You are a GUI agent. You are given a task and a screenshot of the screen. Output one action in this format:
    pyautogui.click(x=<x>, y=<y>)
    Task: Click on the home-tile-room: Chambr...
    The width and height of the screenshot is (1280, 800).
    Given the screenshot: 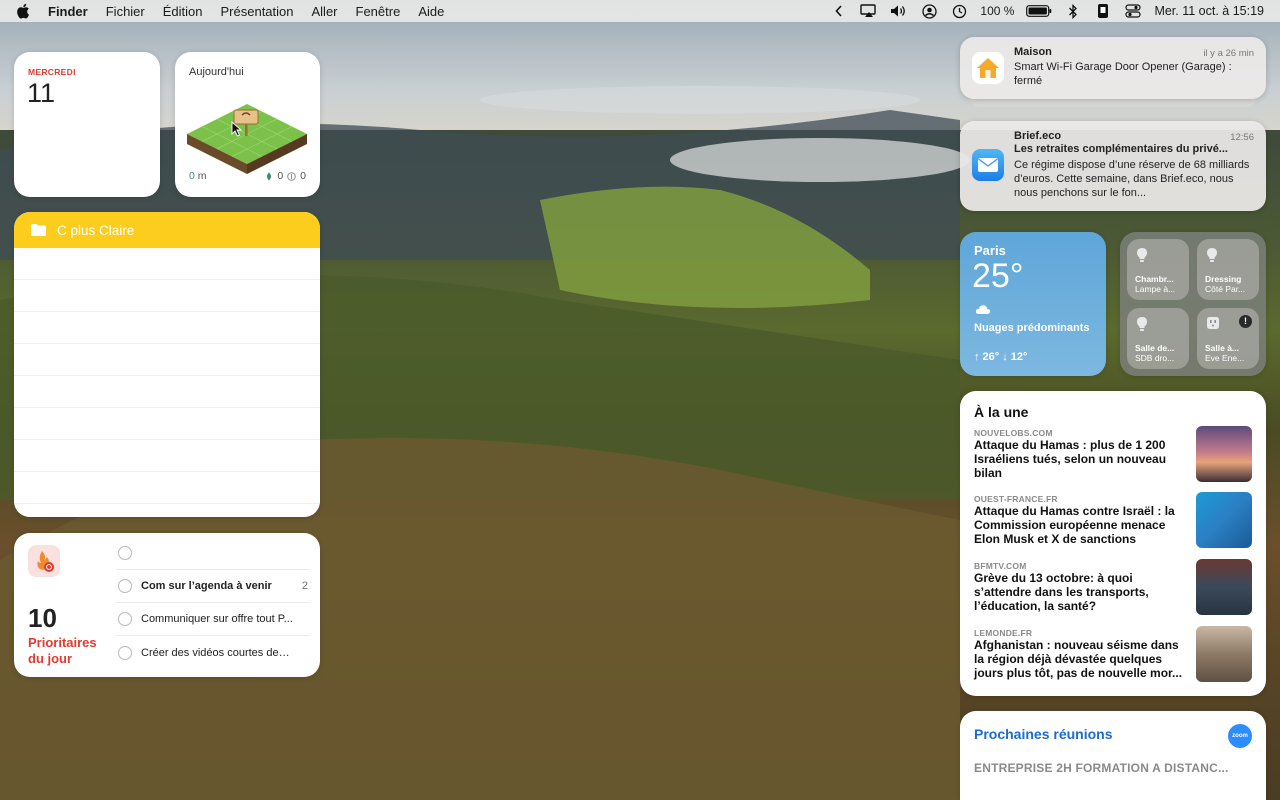 What is the action you would take?
    pyautogui.click(x=1154, y=279)
    